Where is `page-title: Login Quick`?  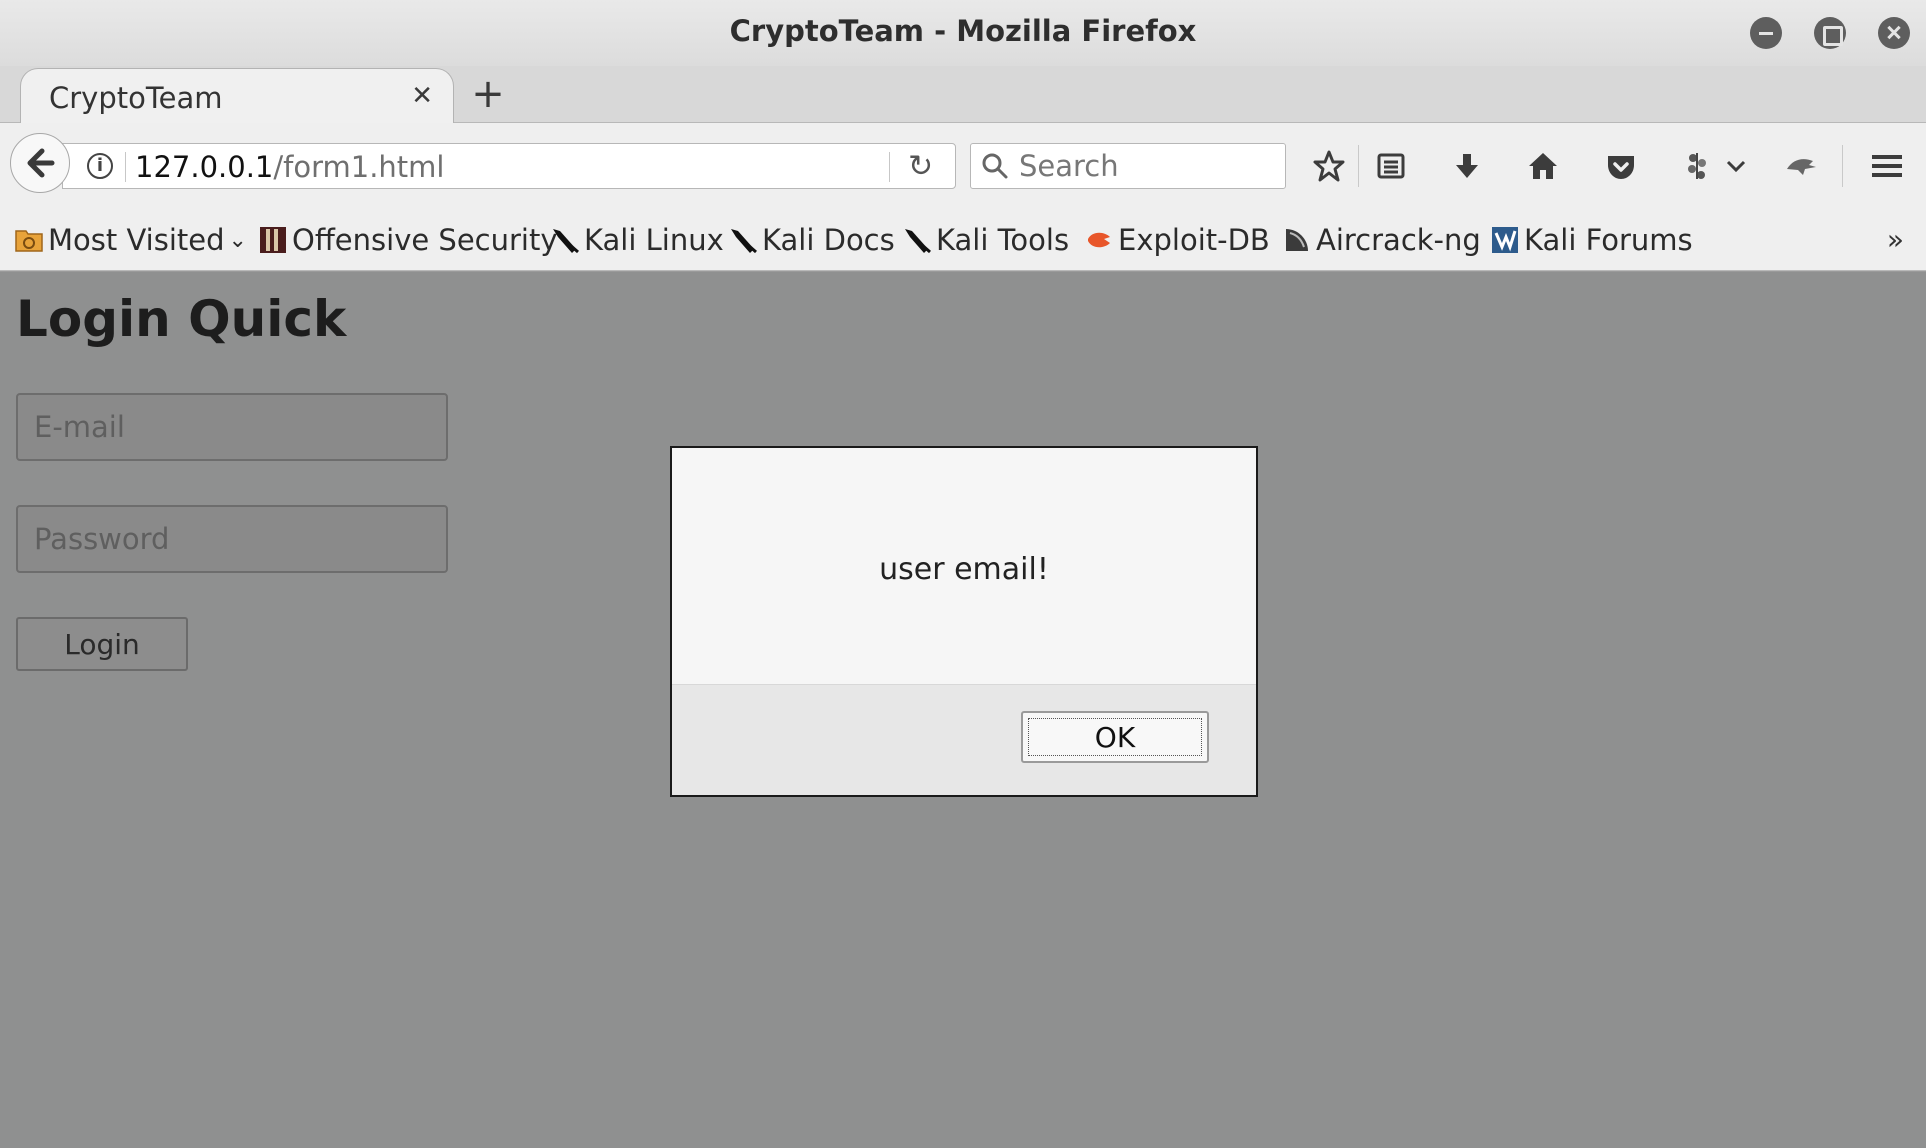
page-title: Login Quick is located at coordinates (181, 319).